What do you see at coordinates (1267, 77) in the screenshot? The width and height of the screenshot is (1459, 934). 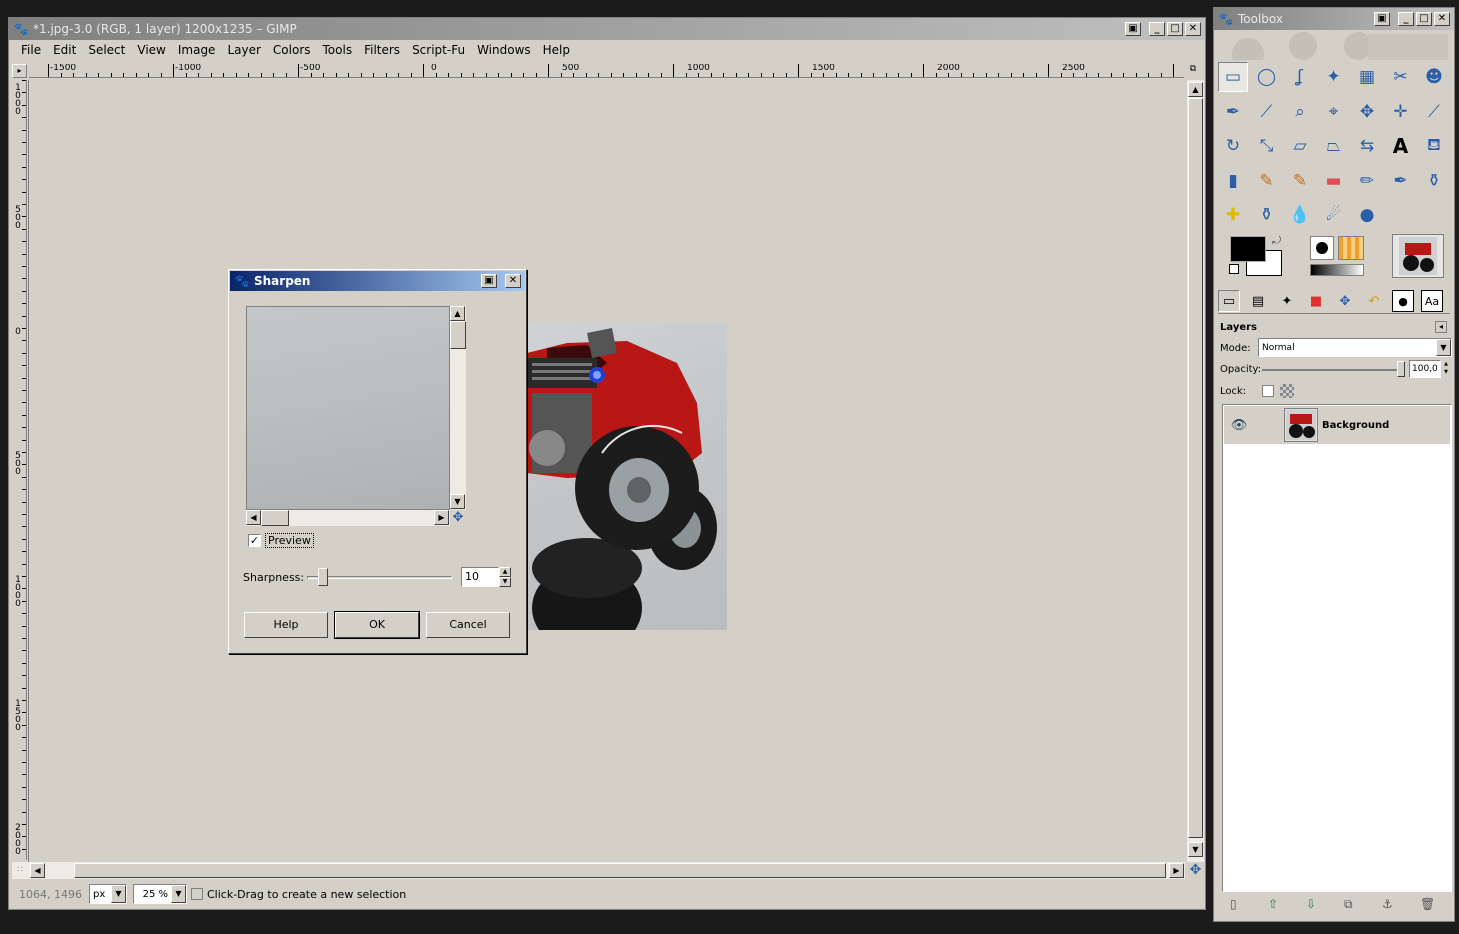 I see `ellipse-select-icon: ◯` at bounding box center [1267, 77].